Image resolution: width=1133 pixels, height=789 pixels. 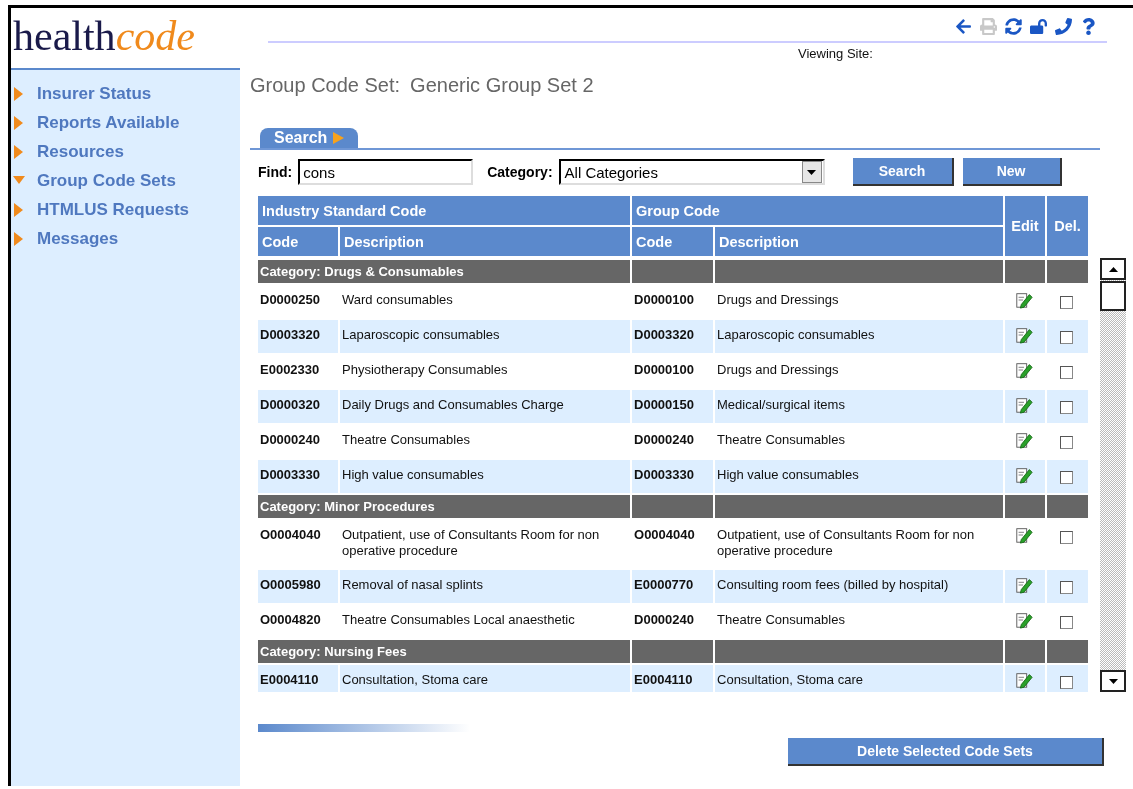 What do you see at coordinates (125, 180) in the screenshot?
I see `sidebar-item: Group Code Sets` at bounding box center [125, 180].